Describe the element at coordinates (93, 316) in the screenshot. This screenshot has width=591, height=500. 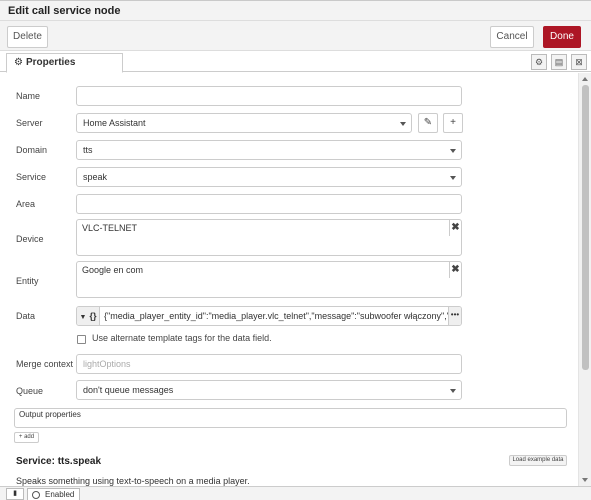
I see `json-type-icon: {}` at that location.